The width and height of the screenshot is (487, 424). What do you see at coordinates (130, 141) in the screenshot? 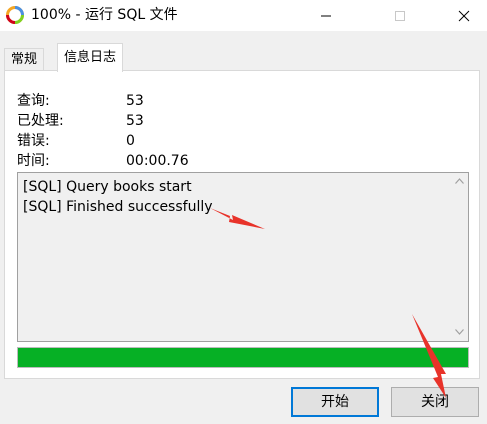
I see `stat-value: 0` at bounding box center [130, 141].